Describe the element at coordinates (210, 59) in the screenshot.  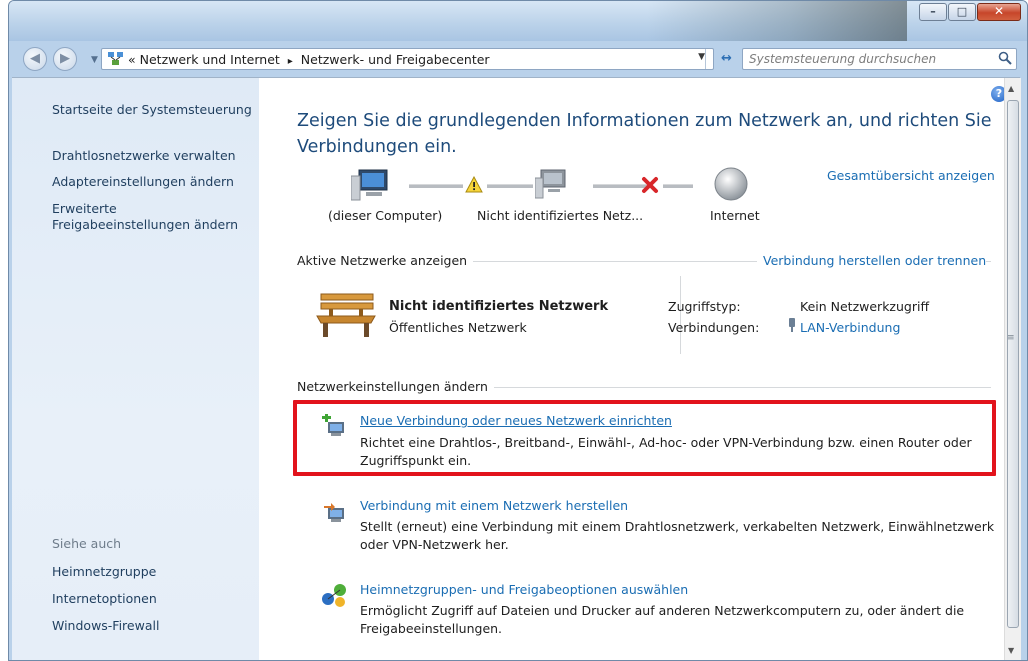
I see `breadcrumb-network-internet: Netzwerk und Internet` at that location.